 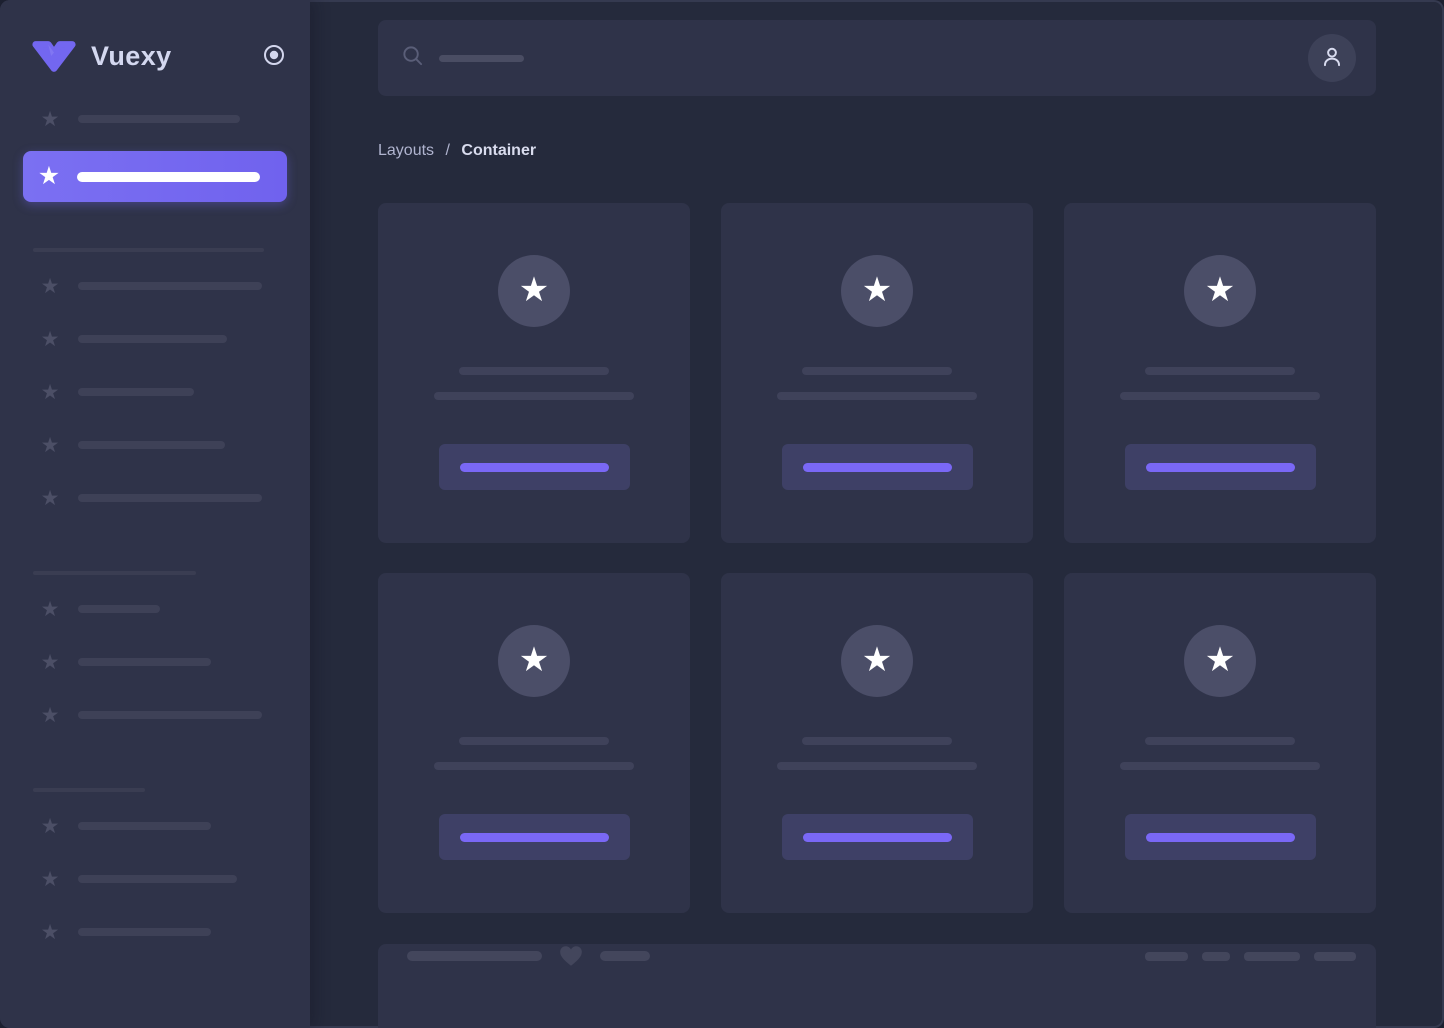 I want to click on footer-text-skeleton, so click(x=474, y=956).